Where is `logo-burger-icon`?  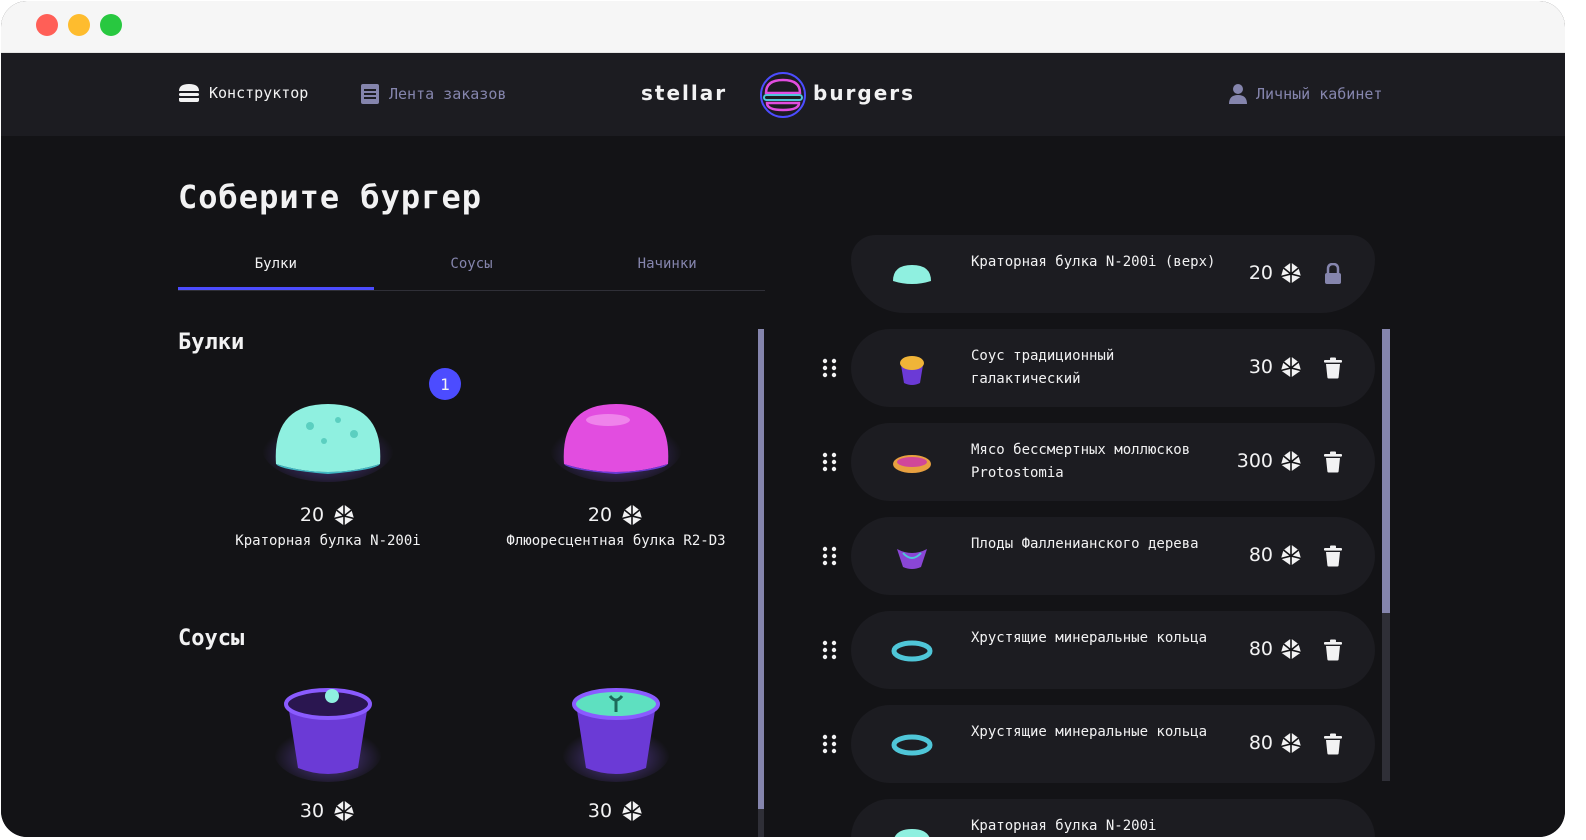 logo-burger-icon is located at coordinates (783, 95).